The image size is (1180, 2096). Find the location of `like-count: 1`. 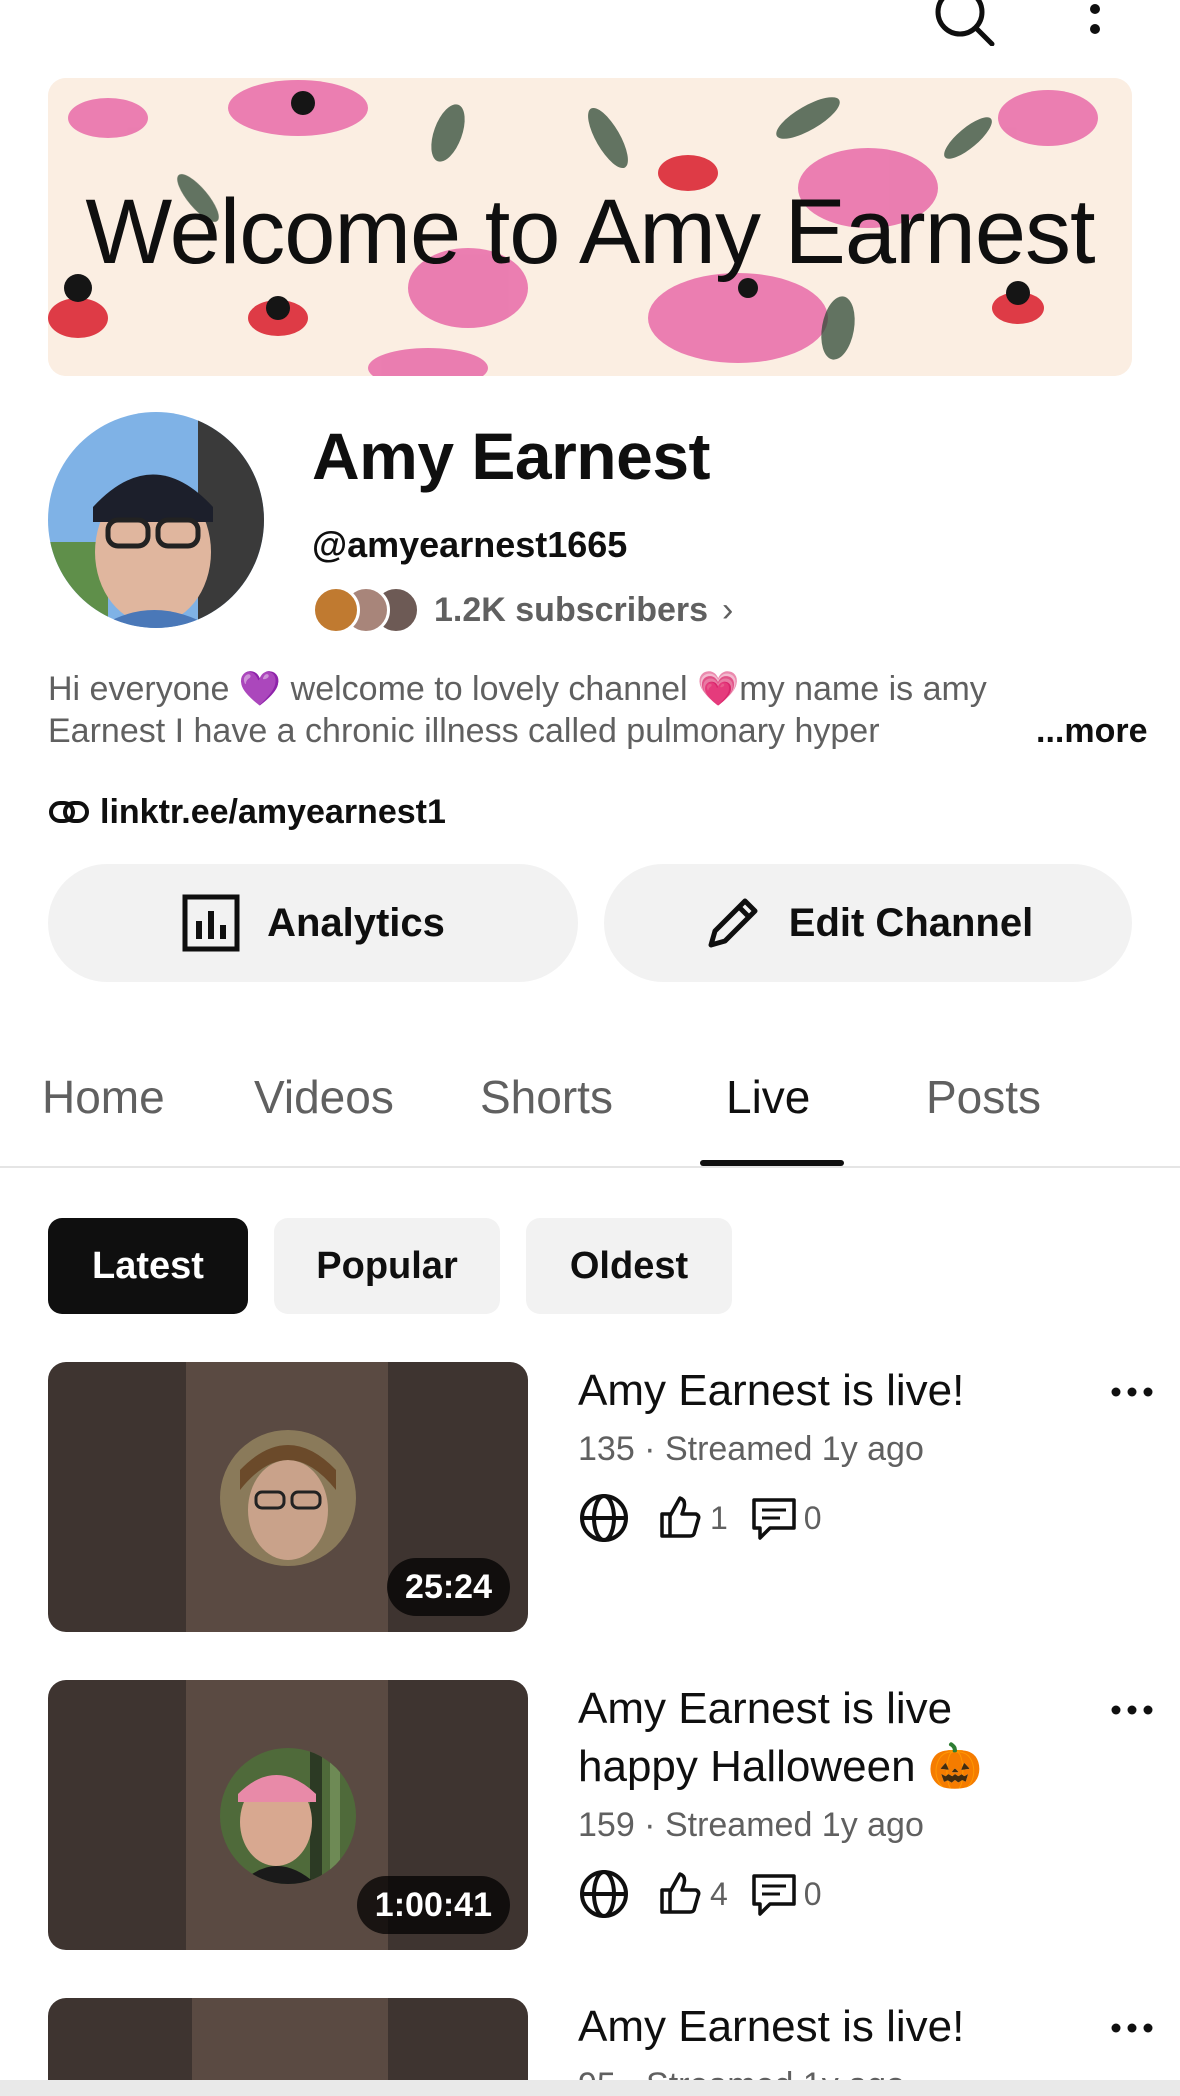

like-count: 1 is located at coordinates (719, 1517).